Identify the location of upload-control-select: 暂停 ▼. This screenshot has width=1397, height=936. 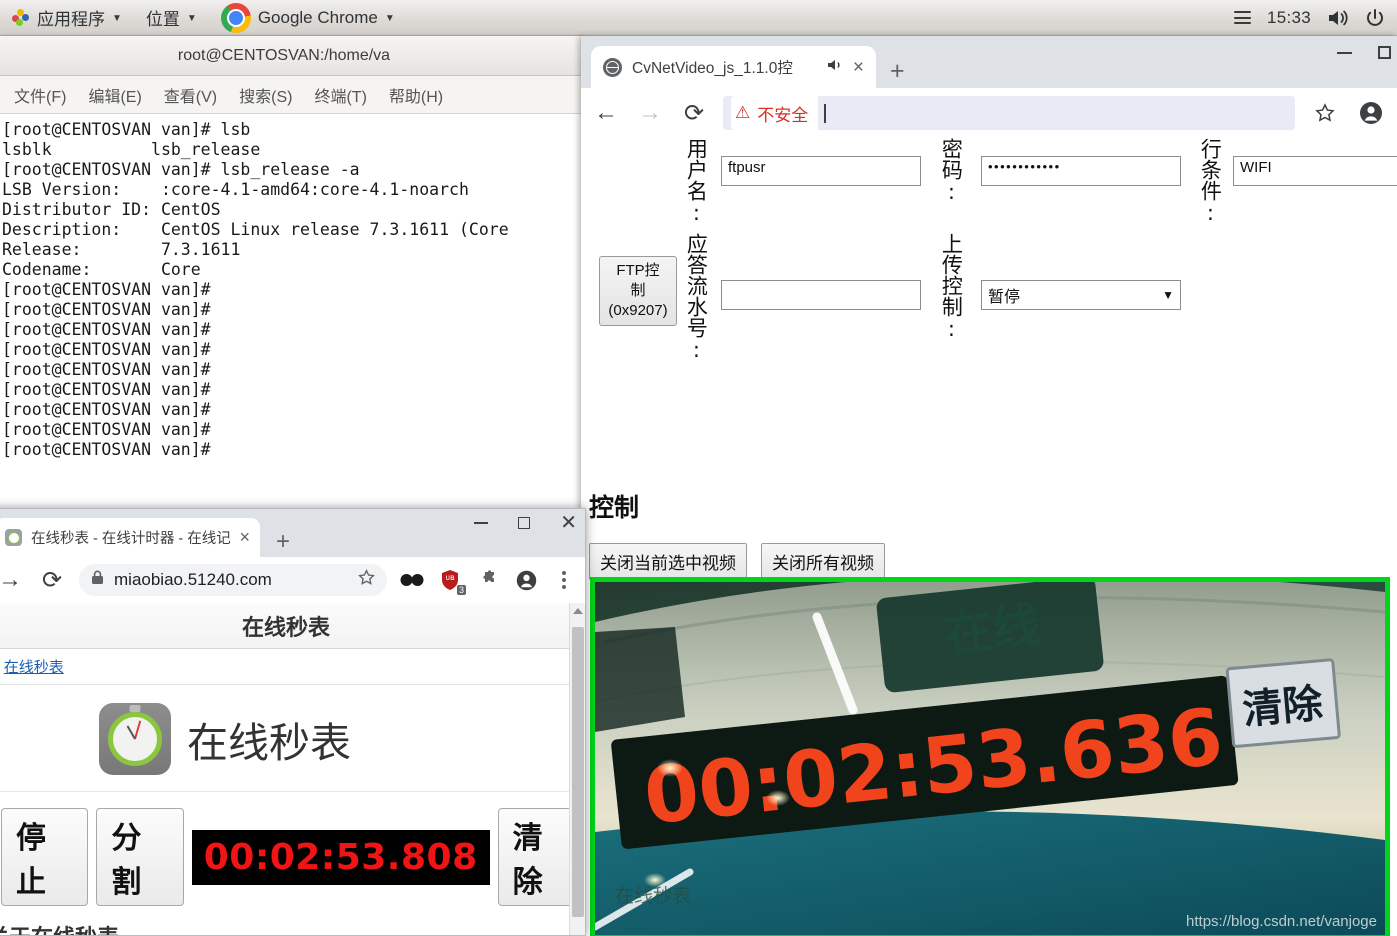
(1081, 295).